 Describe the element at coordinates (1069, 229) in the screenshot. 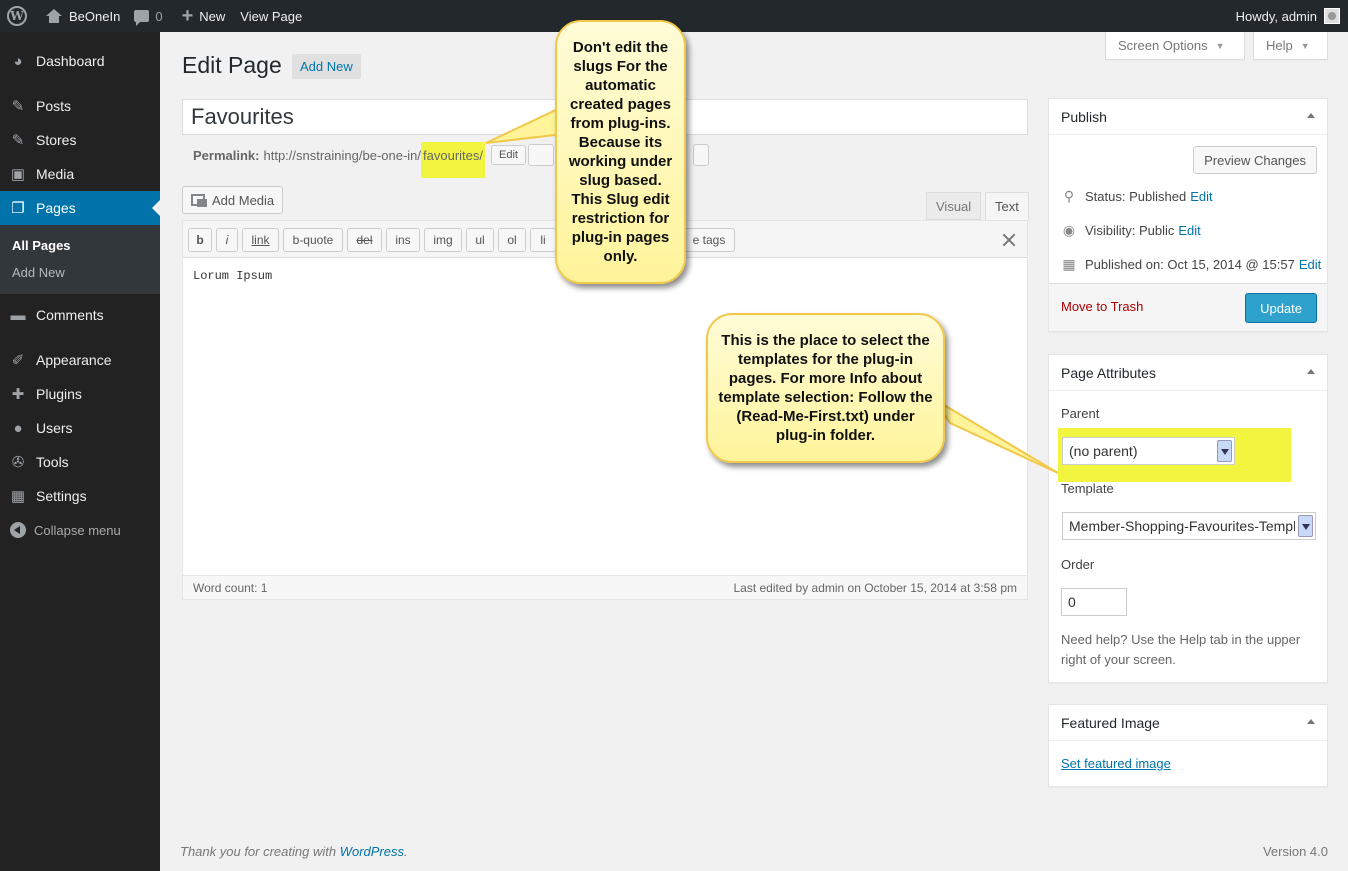

I see `eye-icon: ◉` at that location.